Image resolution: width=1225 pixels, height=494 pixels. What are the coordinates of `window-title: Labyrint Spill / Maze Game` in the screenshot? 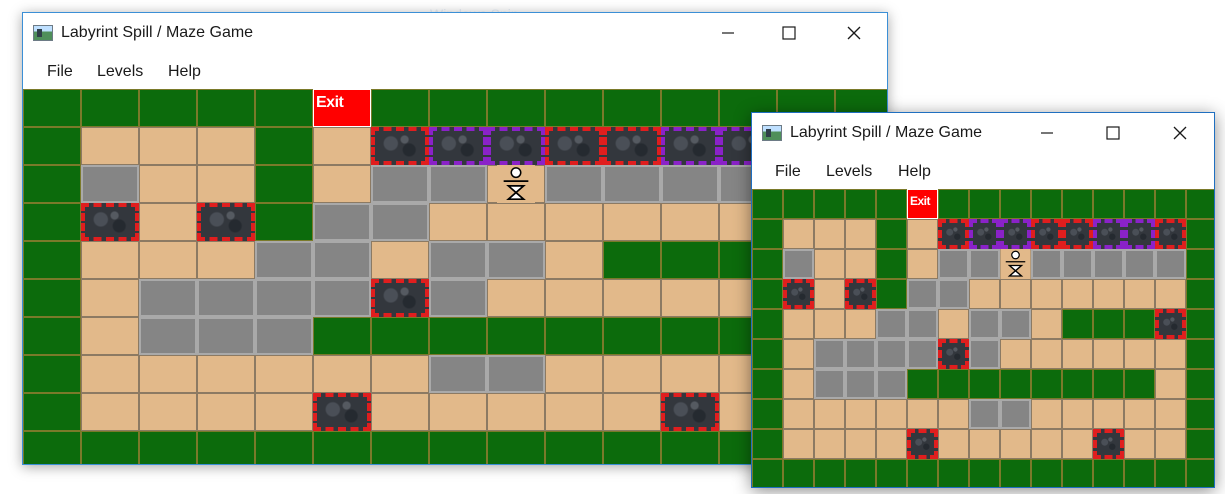 It's located at (157, 32).